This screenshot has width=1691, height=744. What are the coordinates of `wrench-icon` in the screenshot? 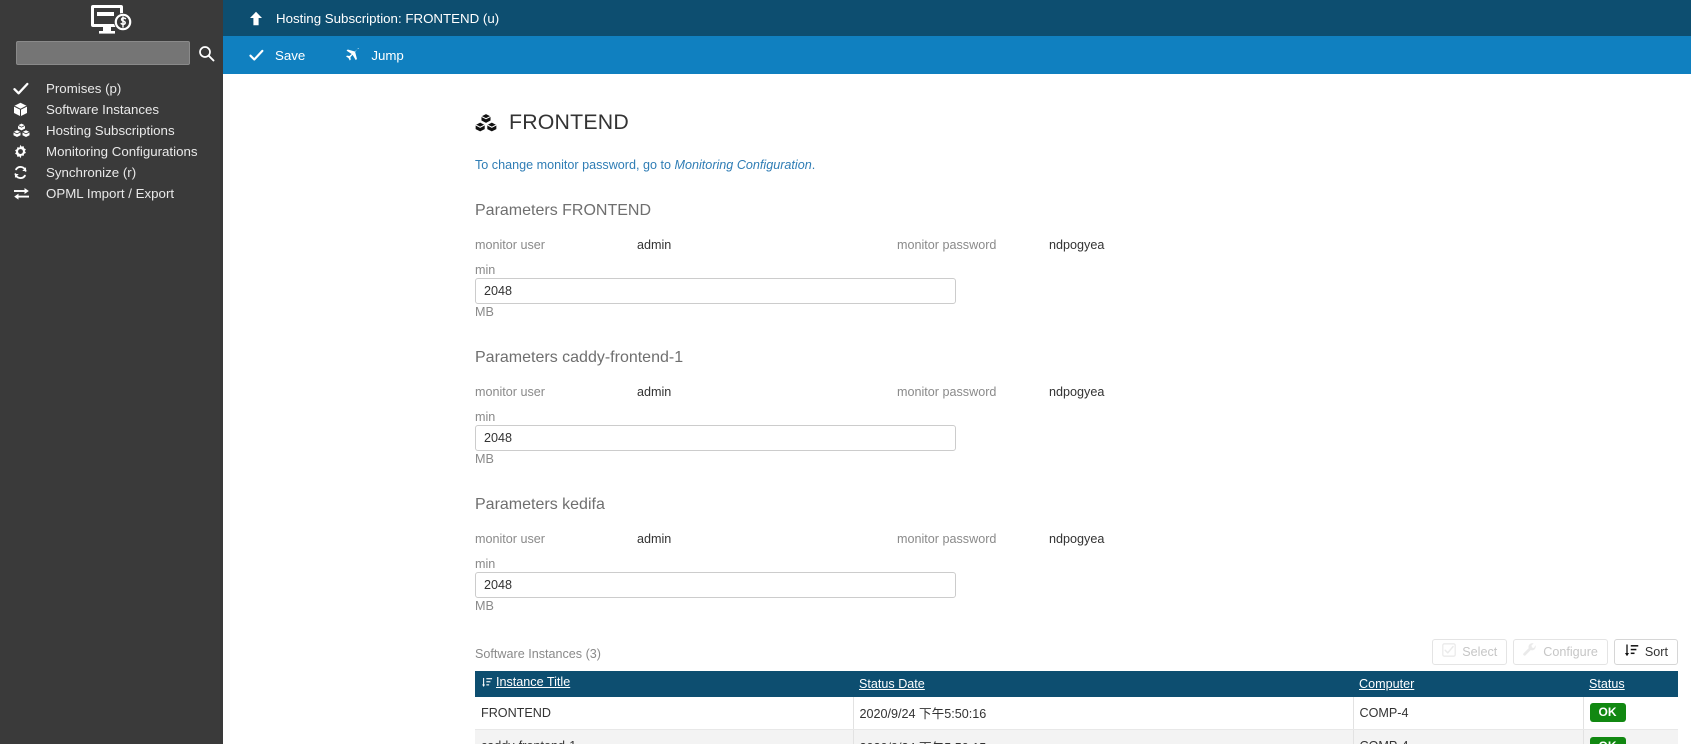 It's located at (1530, 651).